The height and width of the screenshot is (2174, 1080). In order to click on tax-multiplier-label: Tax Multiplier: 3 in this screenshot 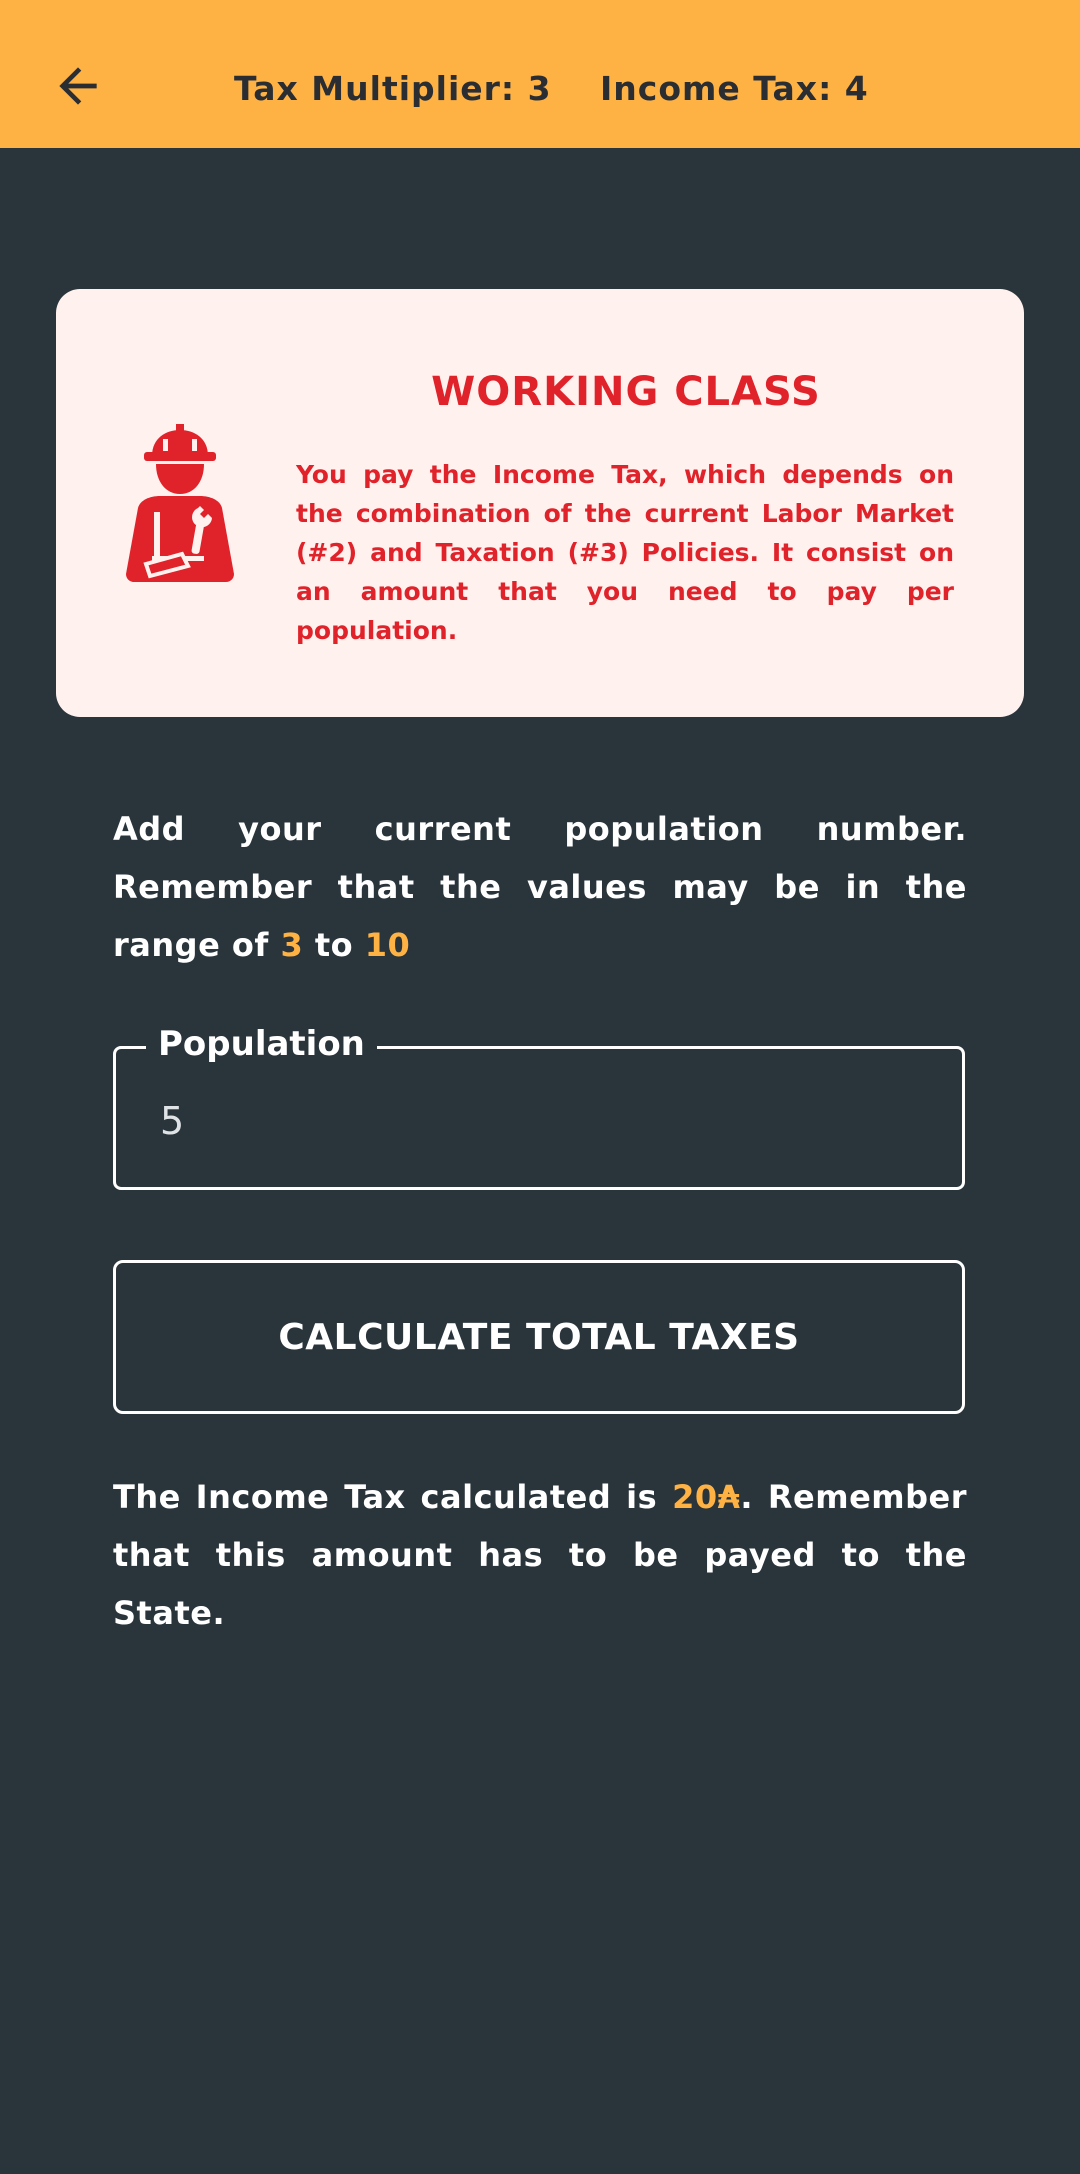, I will do `click(393, 88)`.